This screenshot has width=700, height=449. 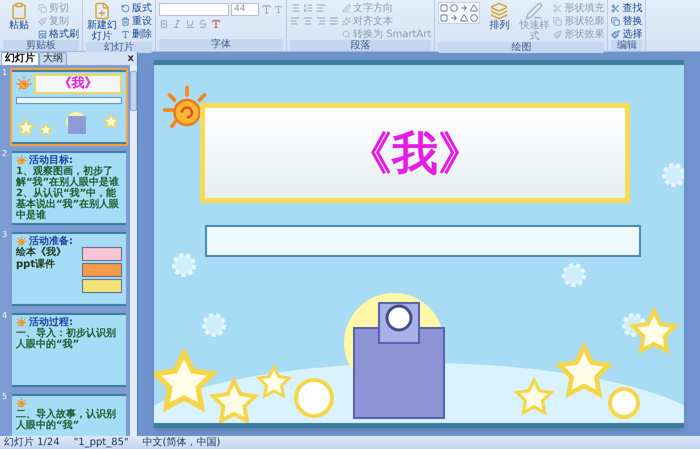 I want to click on ribbon-group-label: 编辑, so click(x=626, y=45).